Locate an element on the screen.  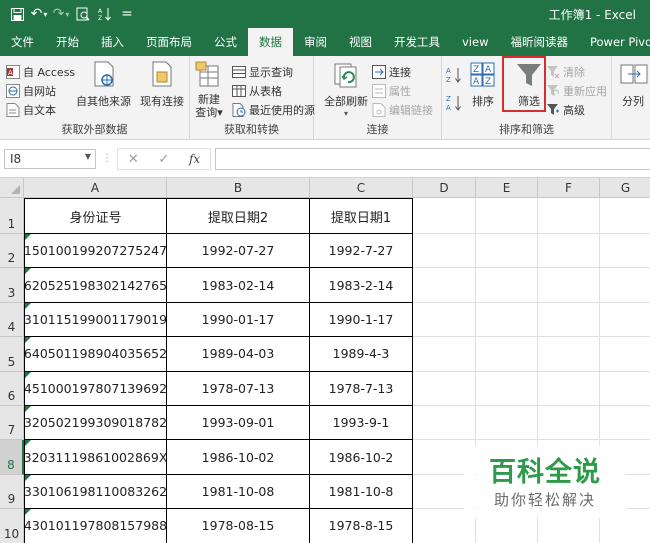
recent-sources-button: 最近使用的源 is located at coordinates (273, 110).